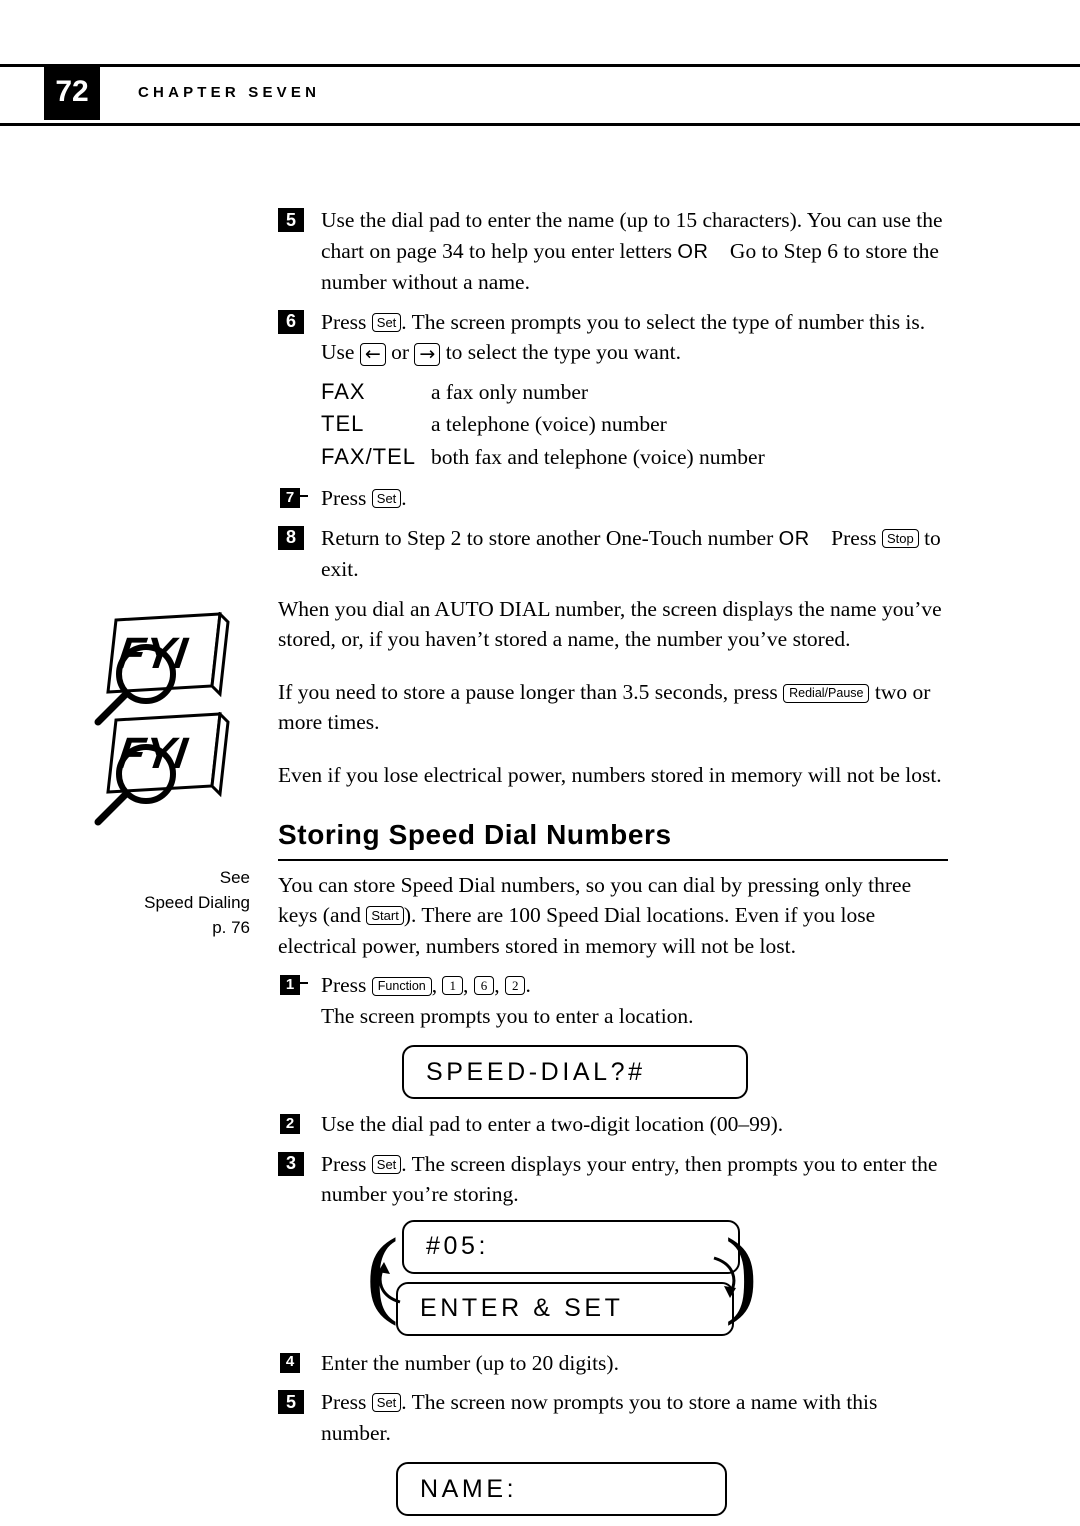 This screenshot has width=1080, height=1526. I want to click on speed-step-1-c: ,, so click(468, 985).